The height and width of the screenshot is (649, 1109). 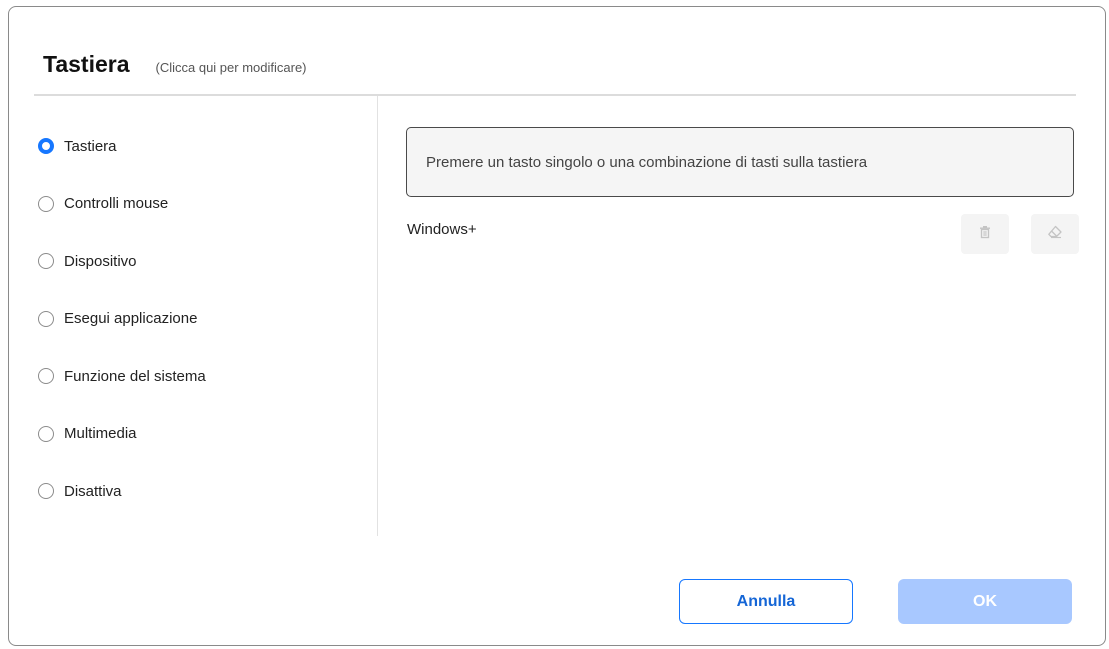 I want to click on option-esegui-applicazione: Esegui applicazione, so click(x=122, y=319).